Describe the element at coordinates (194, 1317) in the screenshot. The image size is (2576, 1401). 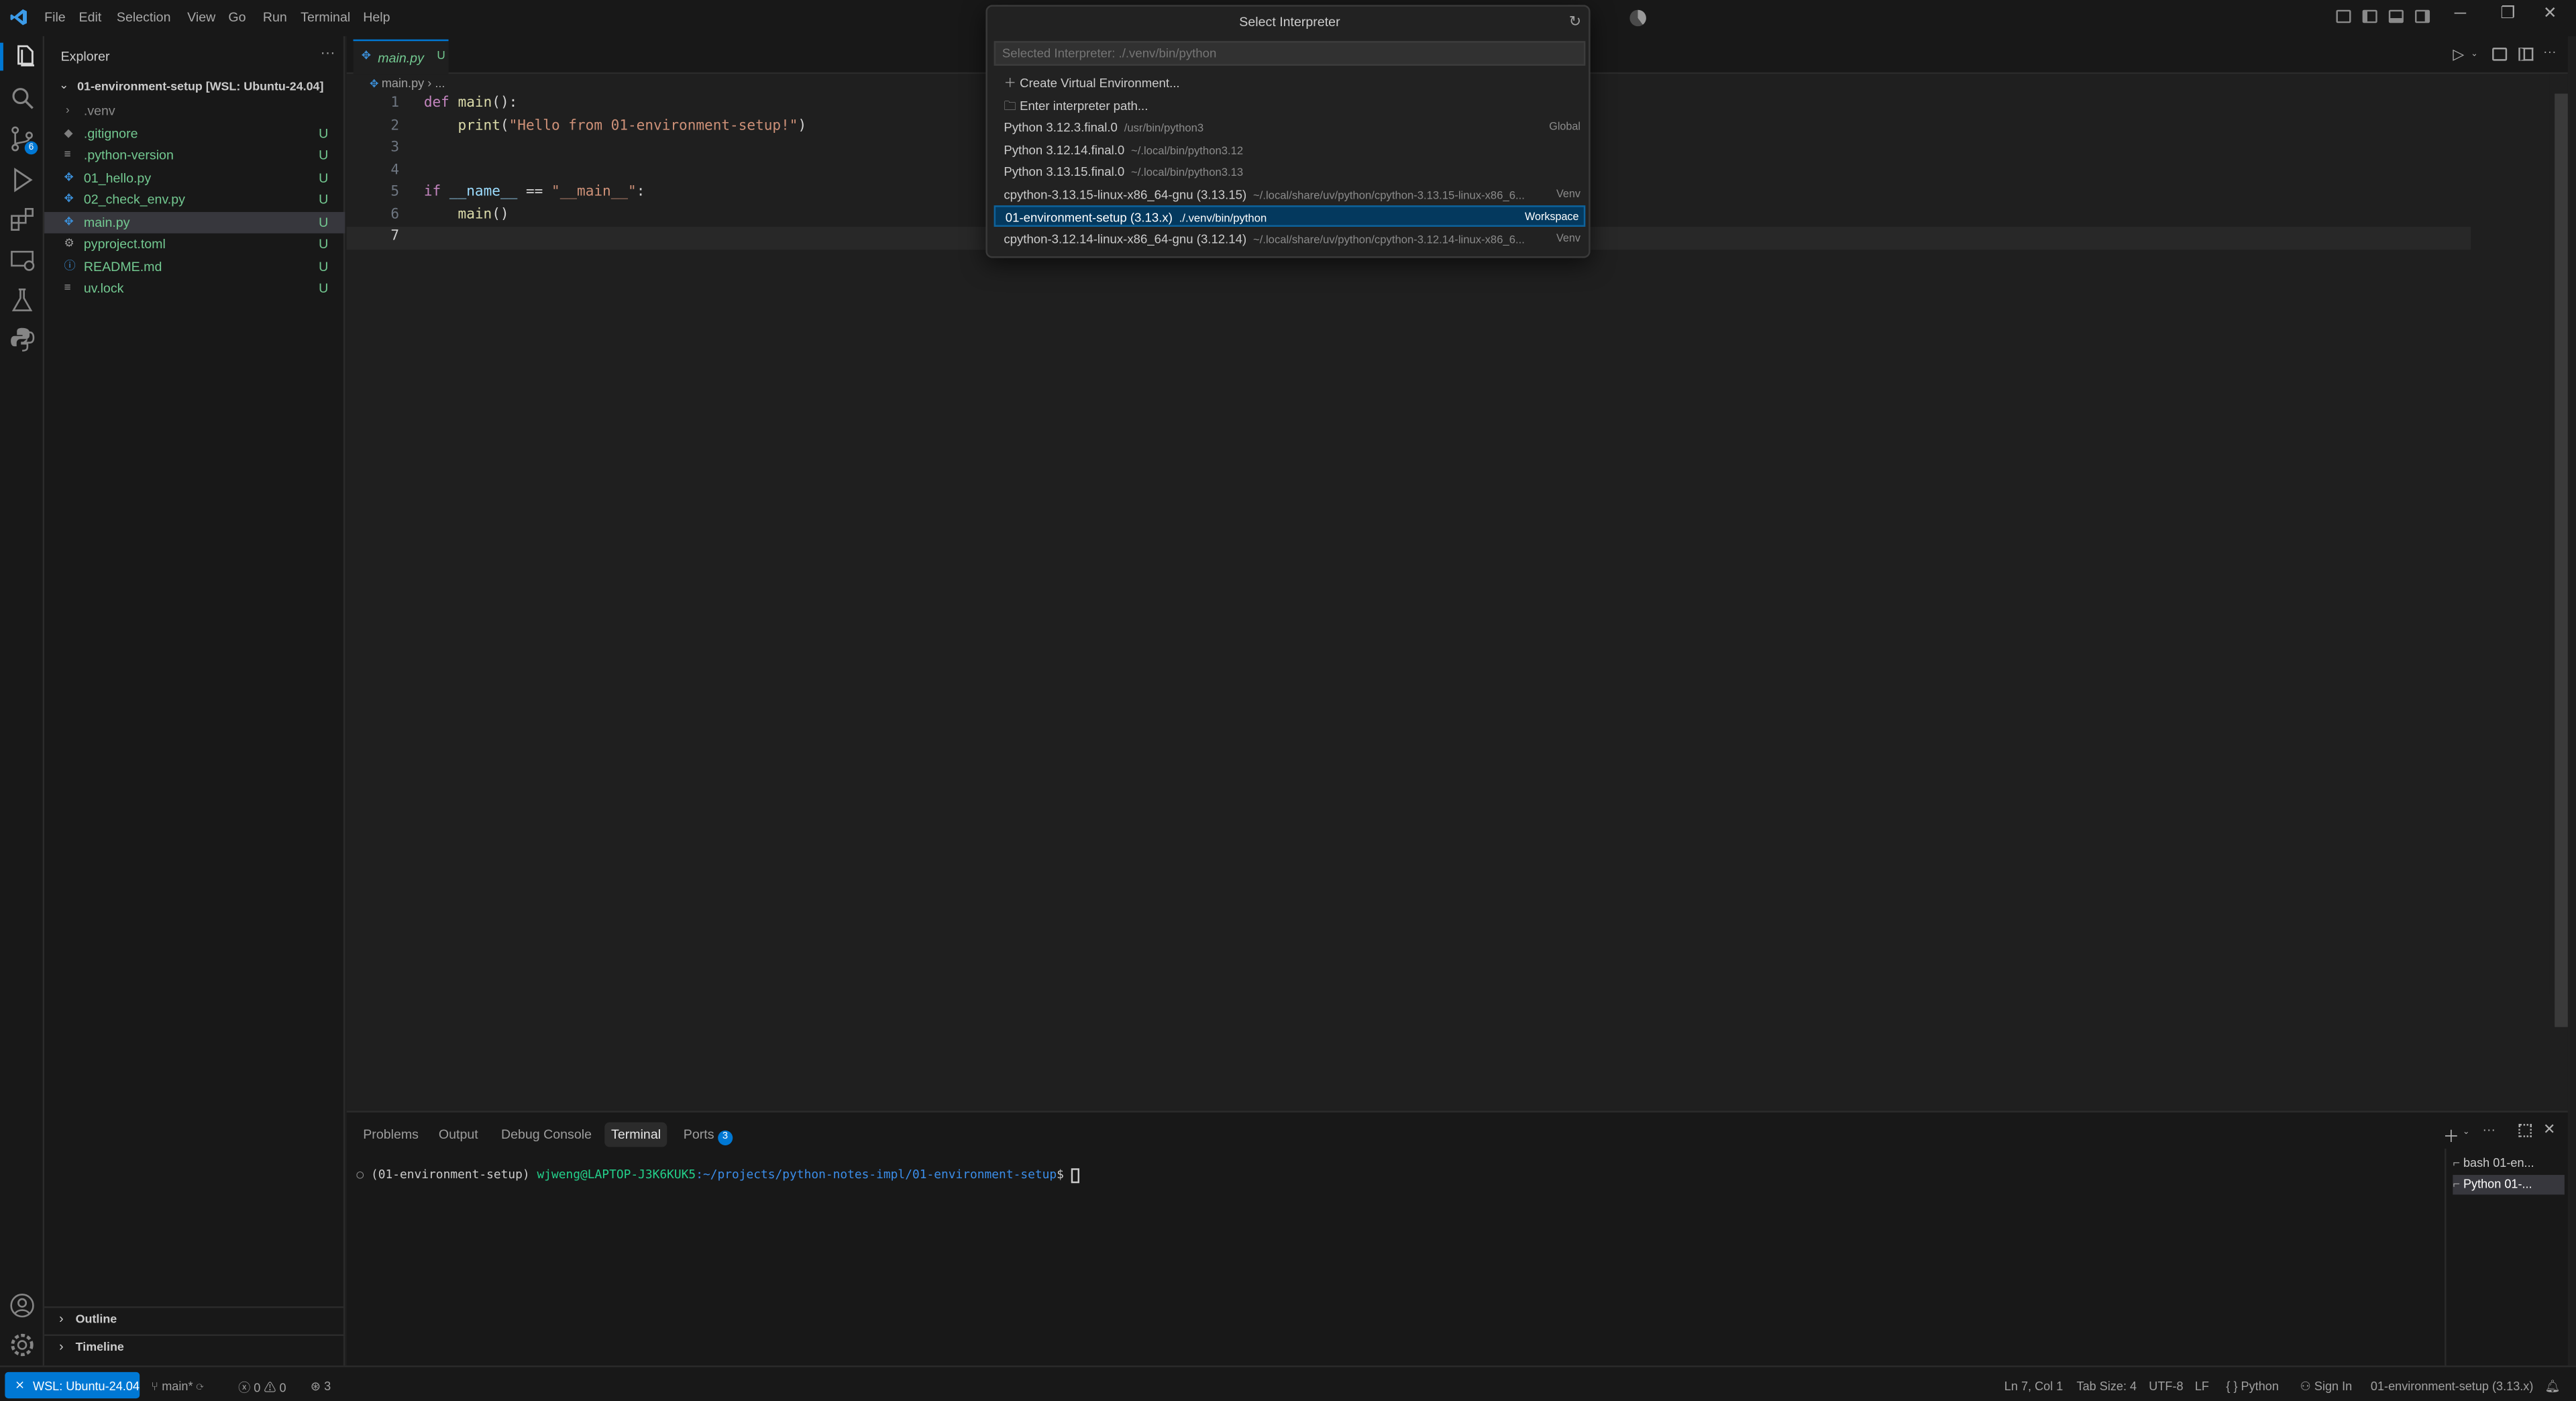
I see `outline-section: › Outline` at that location.